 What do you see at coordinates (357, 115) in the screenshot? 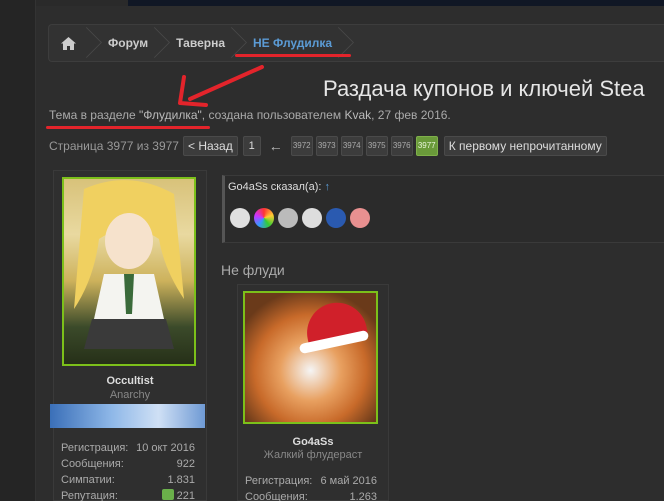
I see `subtitle-author-link: Kvak` at bounding box center [357, 115].